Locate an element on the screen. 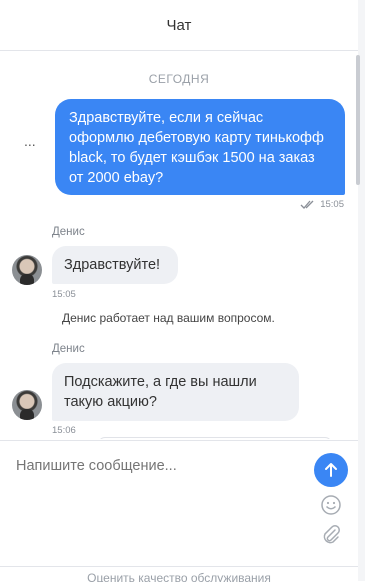 The image size is (365, 582). attach-button is located at coordinates (331, 535).